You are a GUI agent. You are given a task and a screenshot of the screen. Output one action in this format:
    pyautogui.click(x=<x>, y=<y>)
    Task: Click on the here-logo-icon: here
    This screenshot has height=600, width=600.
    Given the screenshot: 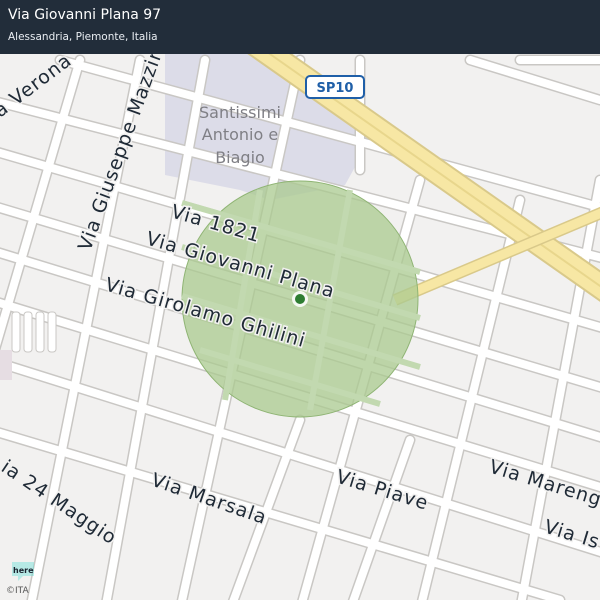 What is the action you would take?
    pyautogui.click(x=23, y=571)
    